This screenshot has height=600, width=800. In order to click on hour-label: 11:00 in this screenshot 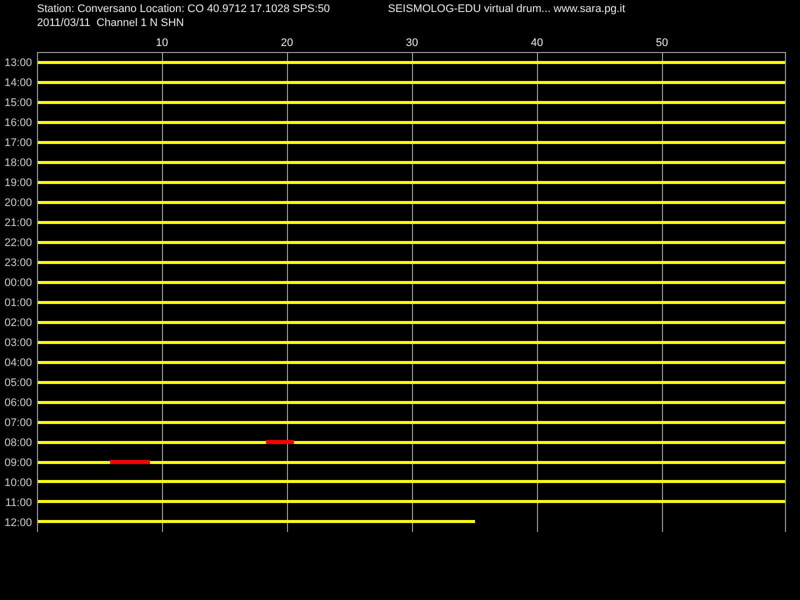, I will do `click(18, 503)`.